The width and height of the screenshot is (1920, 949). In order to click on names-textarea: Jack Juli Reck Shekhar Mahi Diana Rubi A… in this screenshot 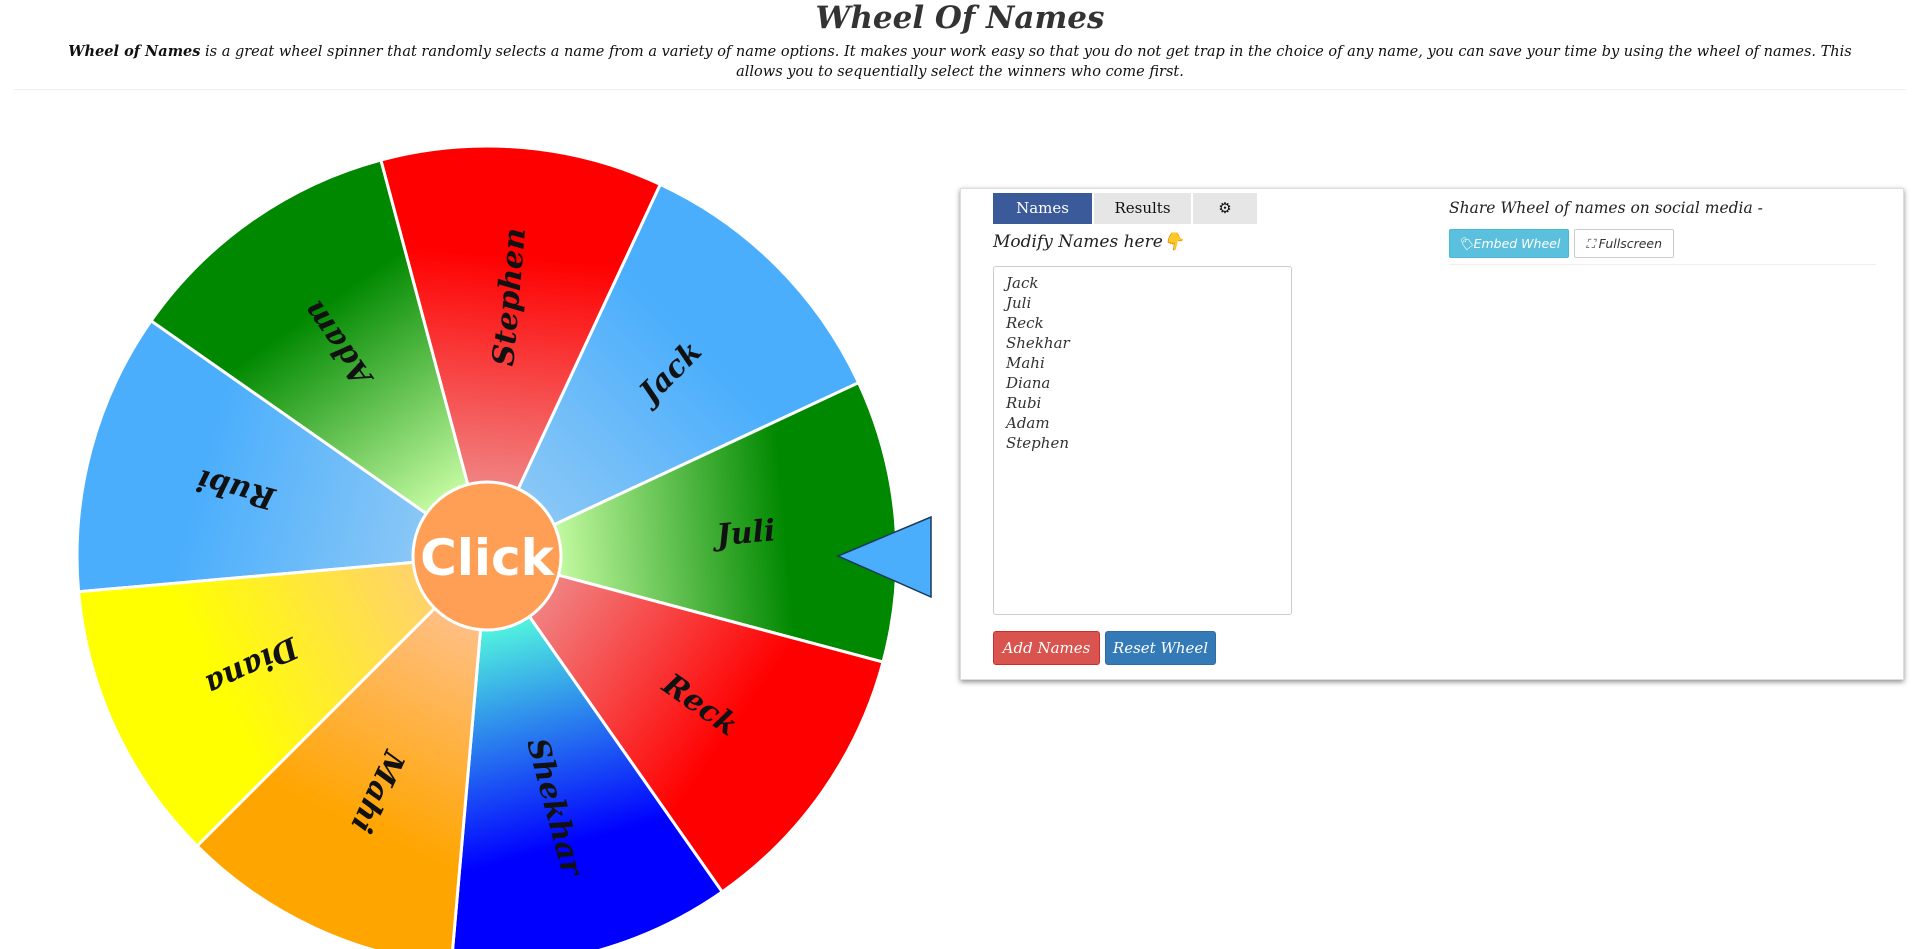, I will do `click(1142, 440)`.